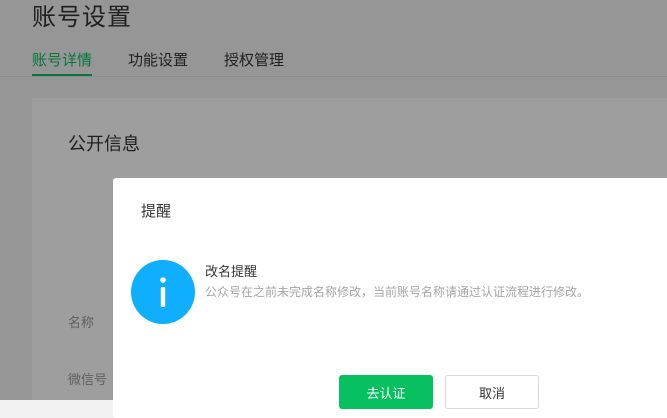  What do you see at coordinates (386, 392) in the screenshot?
I see `go-verify-button: 去认证` at bounding box center [386, 392].